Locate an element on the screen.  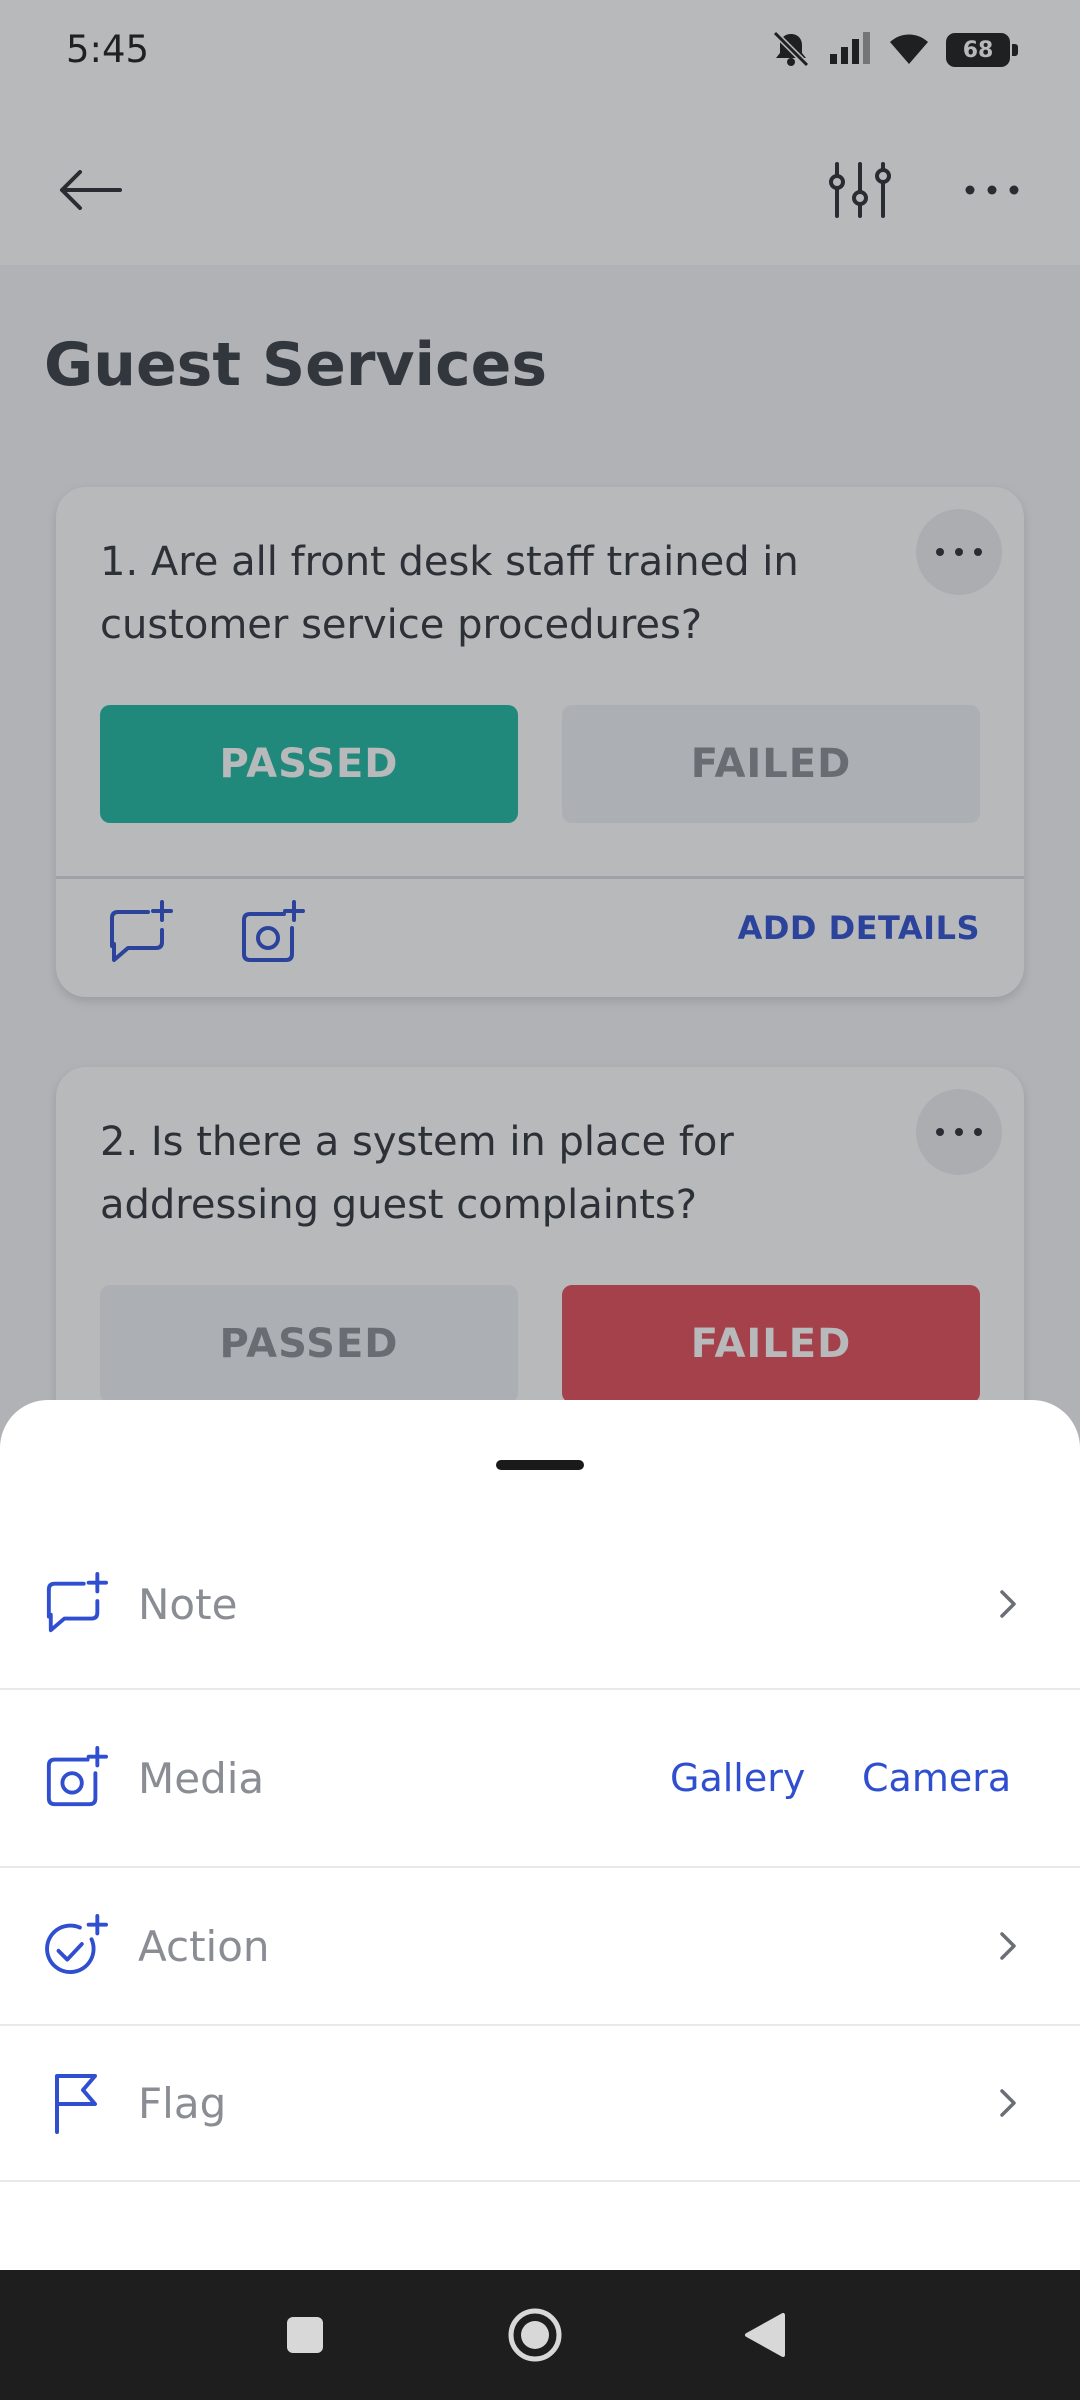
action-add-icon is located at coordinates (76, 1946).